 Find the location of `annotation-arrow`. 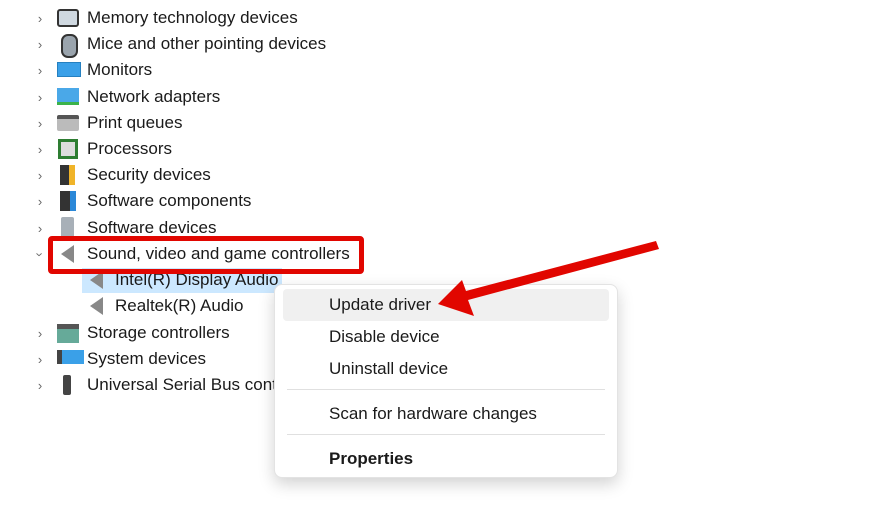

annotation-arrow is located at coordinates (548, 278).